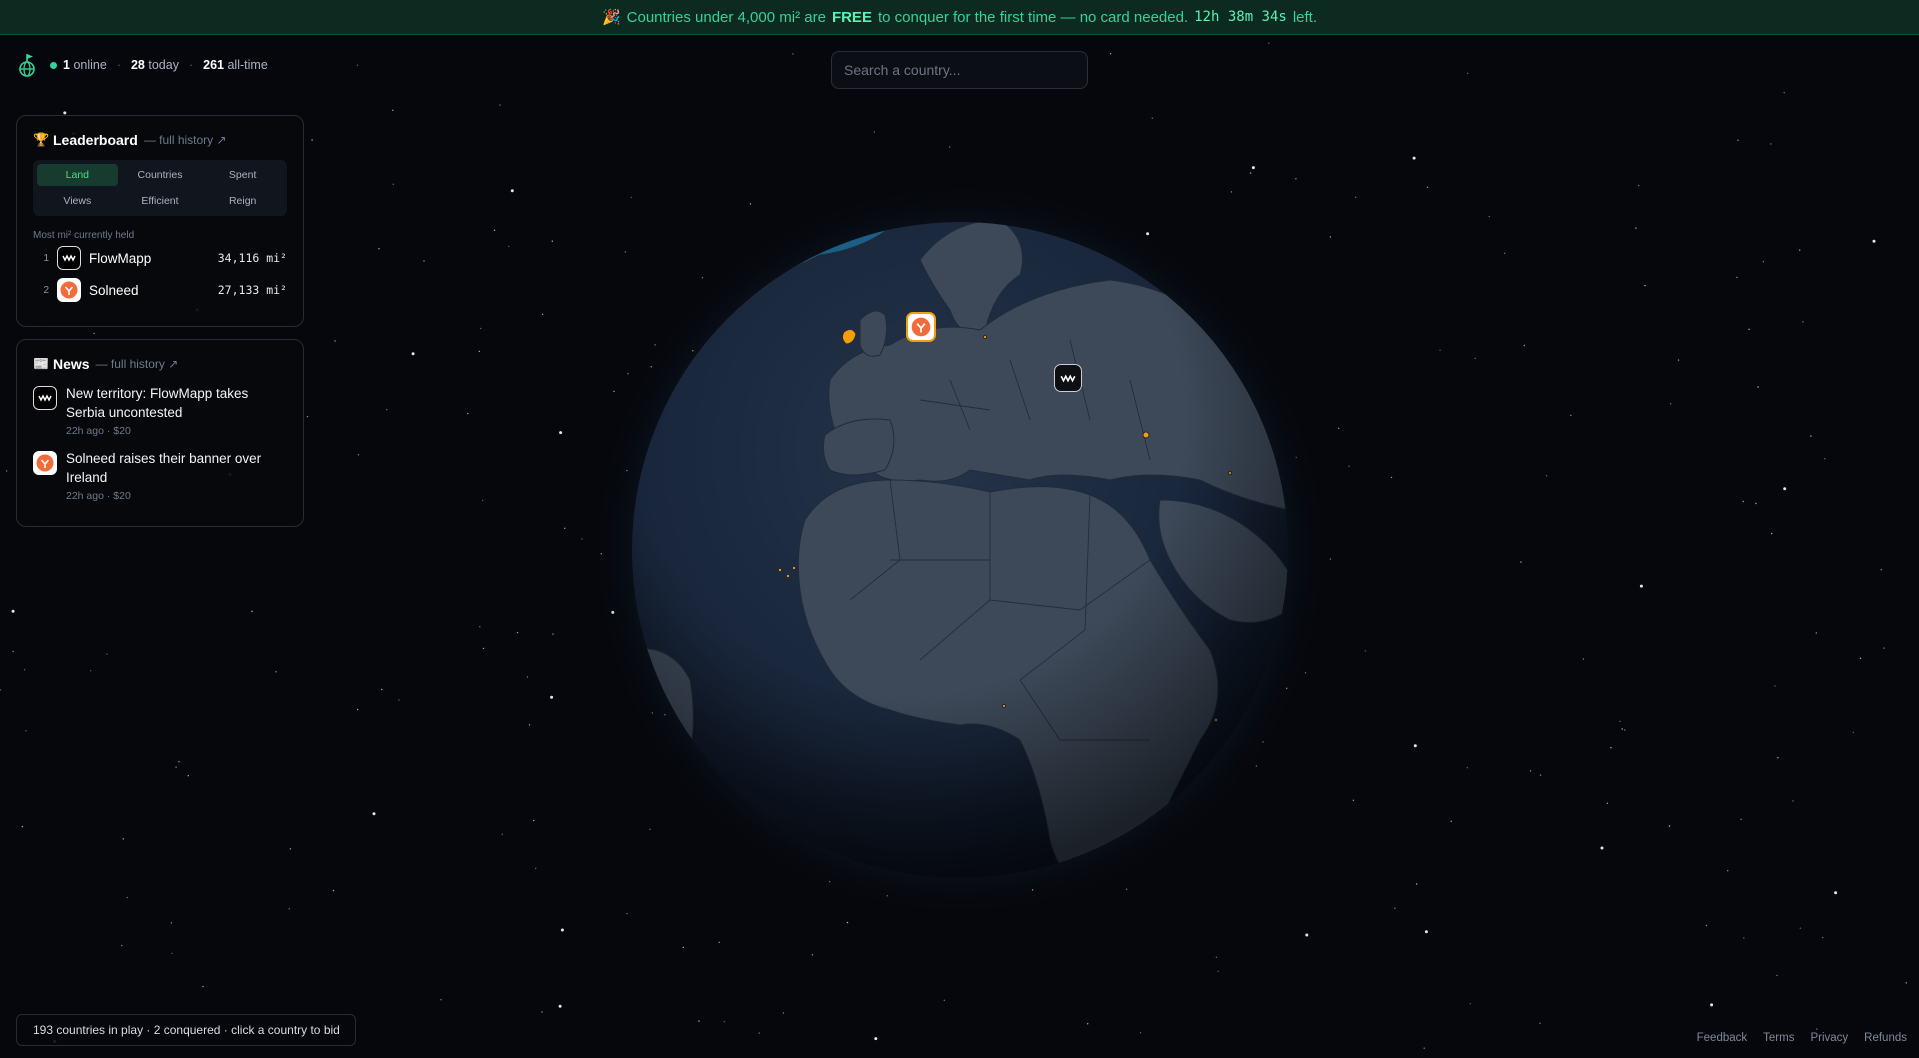 The image size is (1919, 1058). I want to click on news-text: Solneed raises their banner over Ireland, so click(164, 468).